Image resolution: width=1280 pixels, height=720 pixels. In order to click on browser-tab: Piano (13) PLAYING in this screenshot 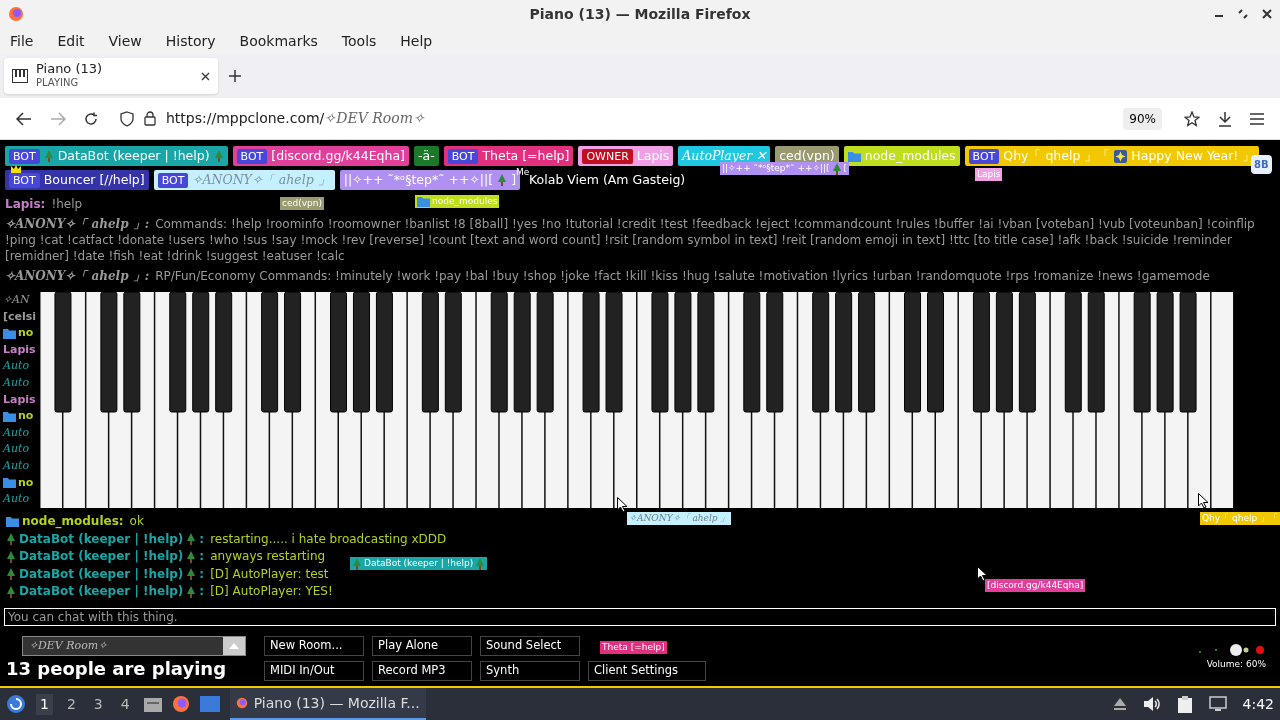, I will do `click(111, 76)`.